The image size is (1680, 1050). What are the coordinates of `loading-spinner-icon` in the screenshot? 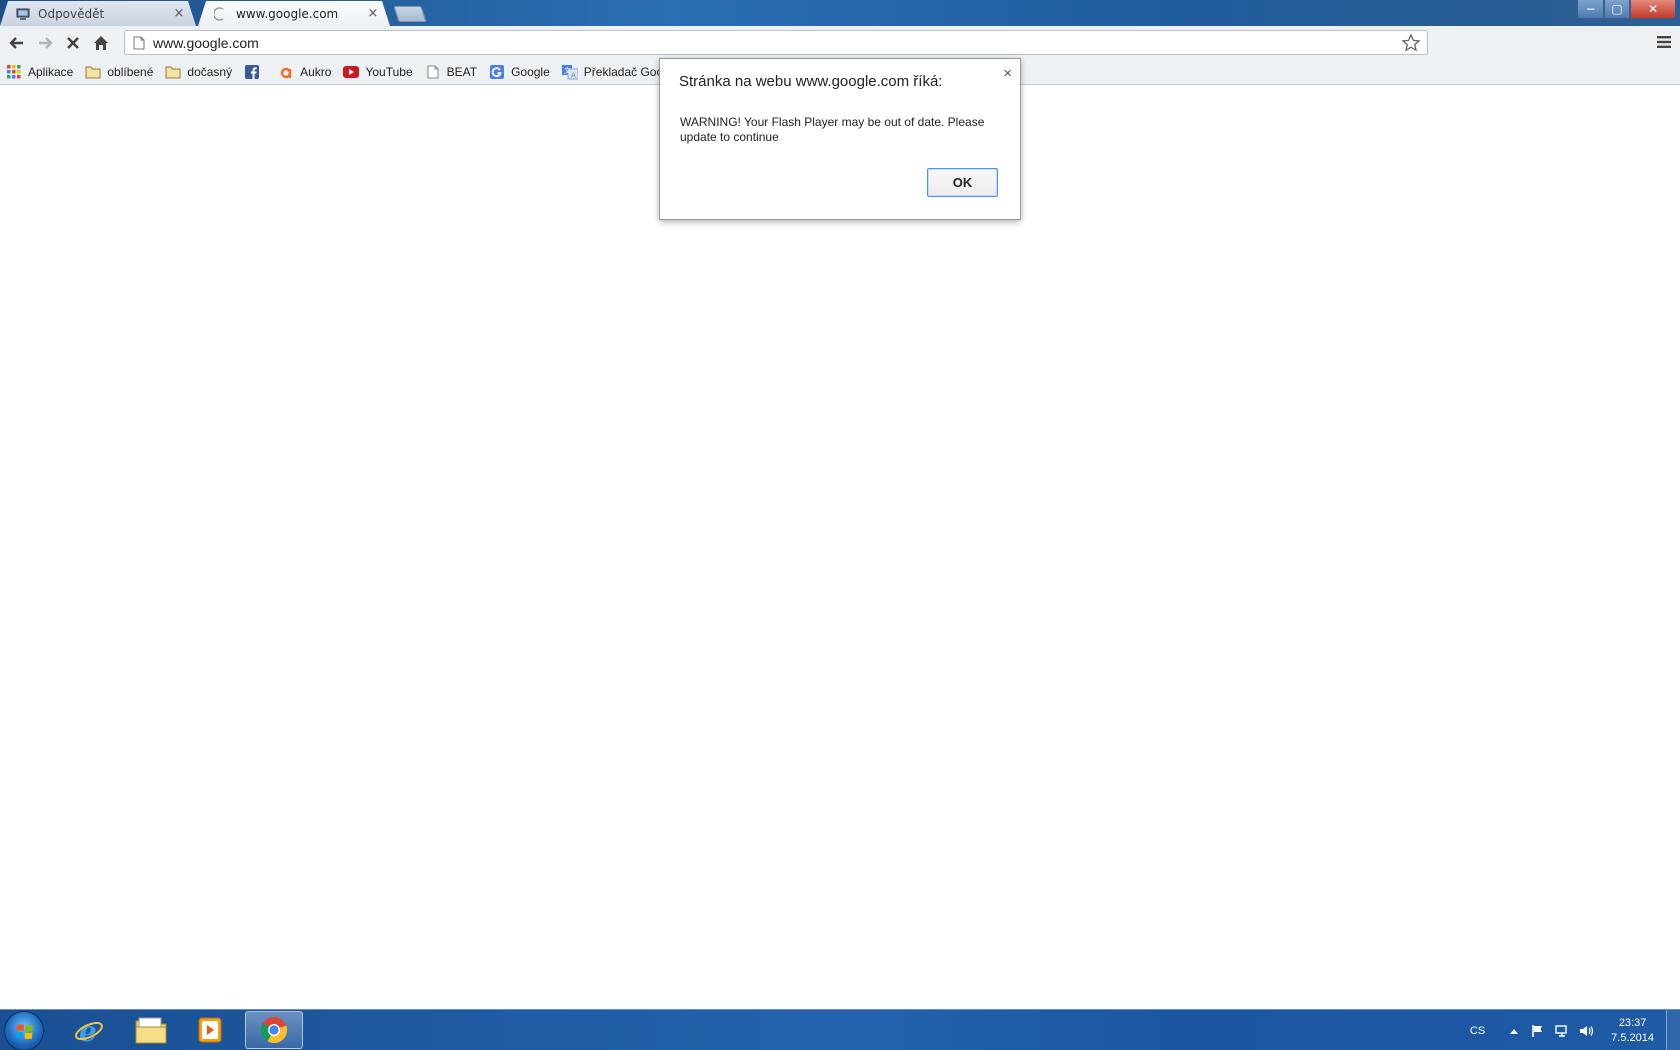 It's located at (221, 14).